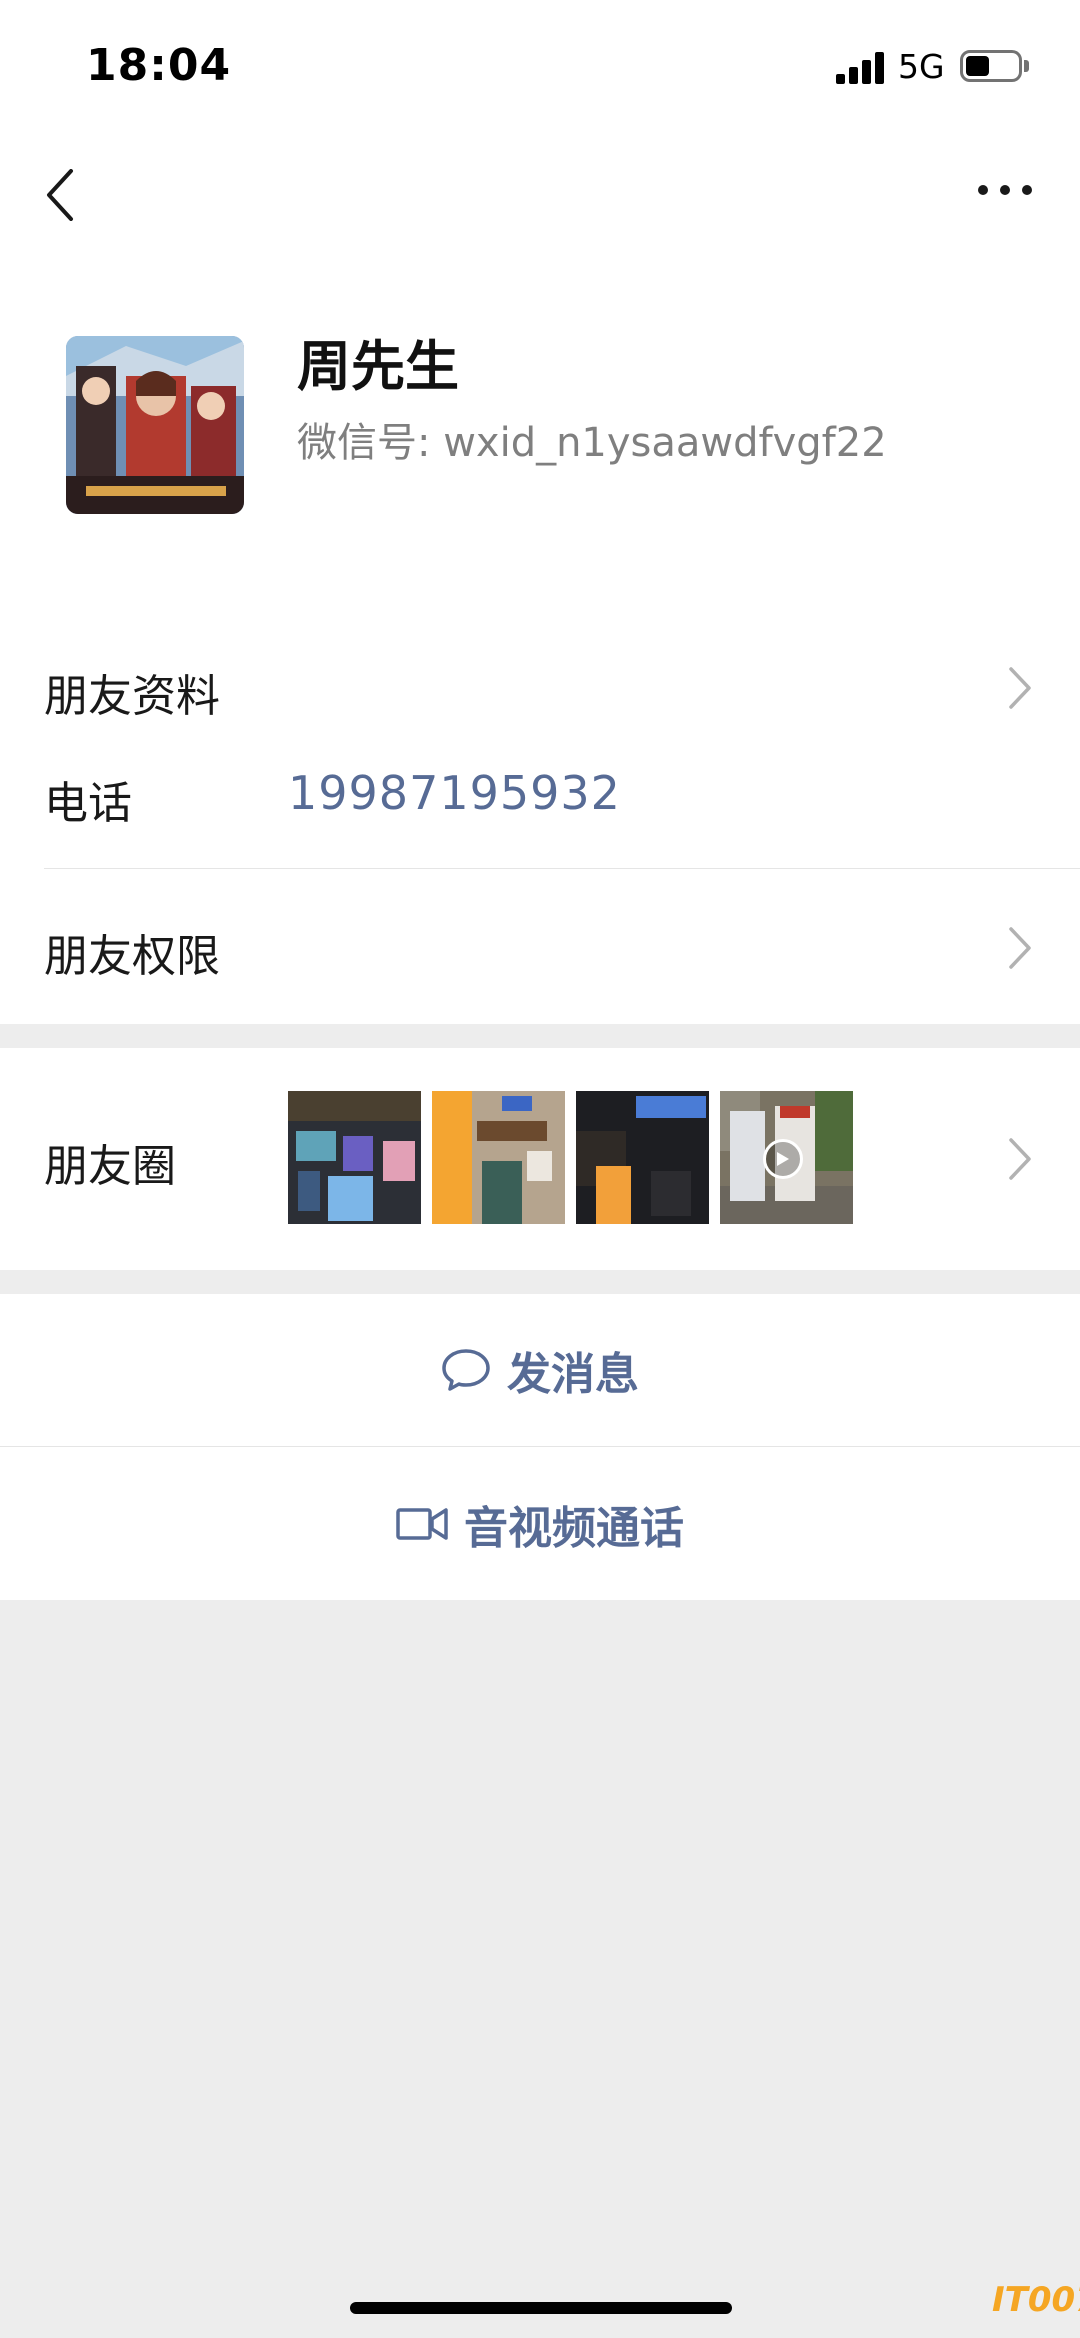 The image size is (1080, 2338). What do you see at coordinates (378, 366) in the screenshot?
I see `contact-name: 周先生` at bounding box center [378, 366].